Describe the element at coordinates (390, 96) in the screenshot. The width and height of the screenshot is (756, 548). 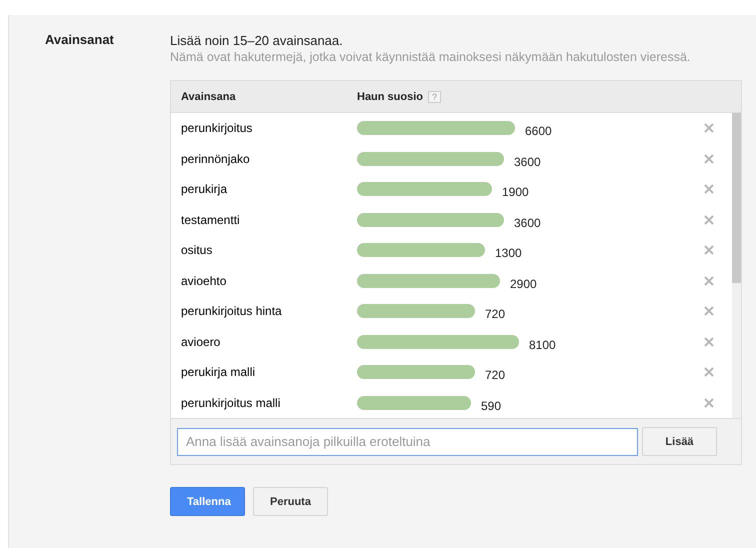
I see `column-header: Haun suosio` at that location.